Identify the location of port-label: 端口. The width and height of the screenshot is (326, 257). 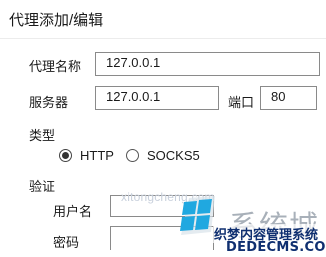
(241, 102).